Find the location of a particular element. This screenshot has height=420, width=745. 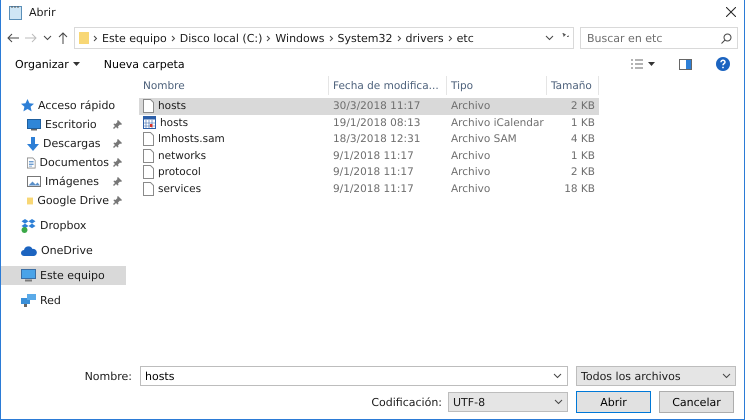

up-icon is located at coordinates (63, 38).